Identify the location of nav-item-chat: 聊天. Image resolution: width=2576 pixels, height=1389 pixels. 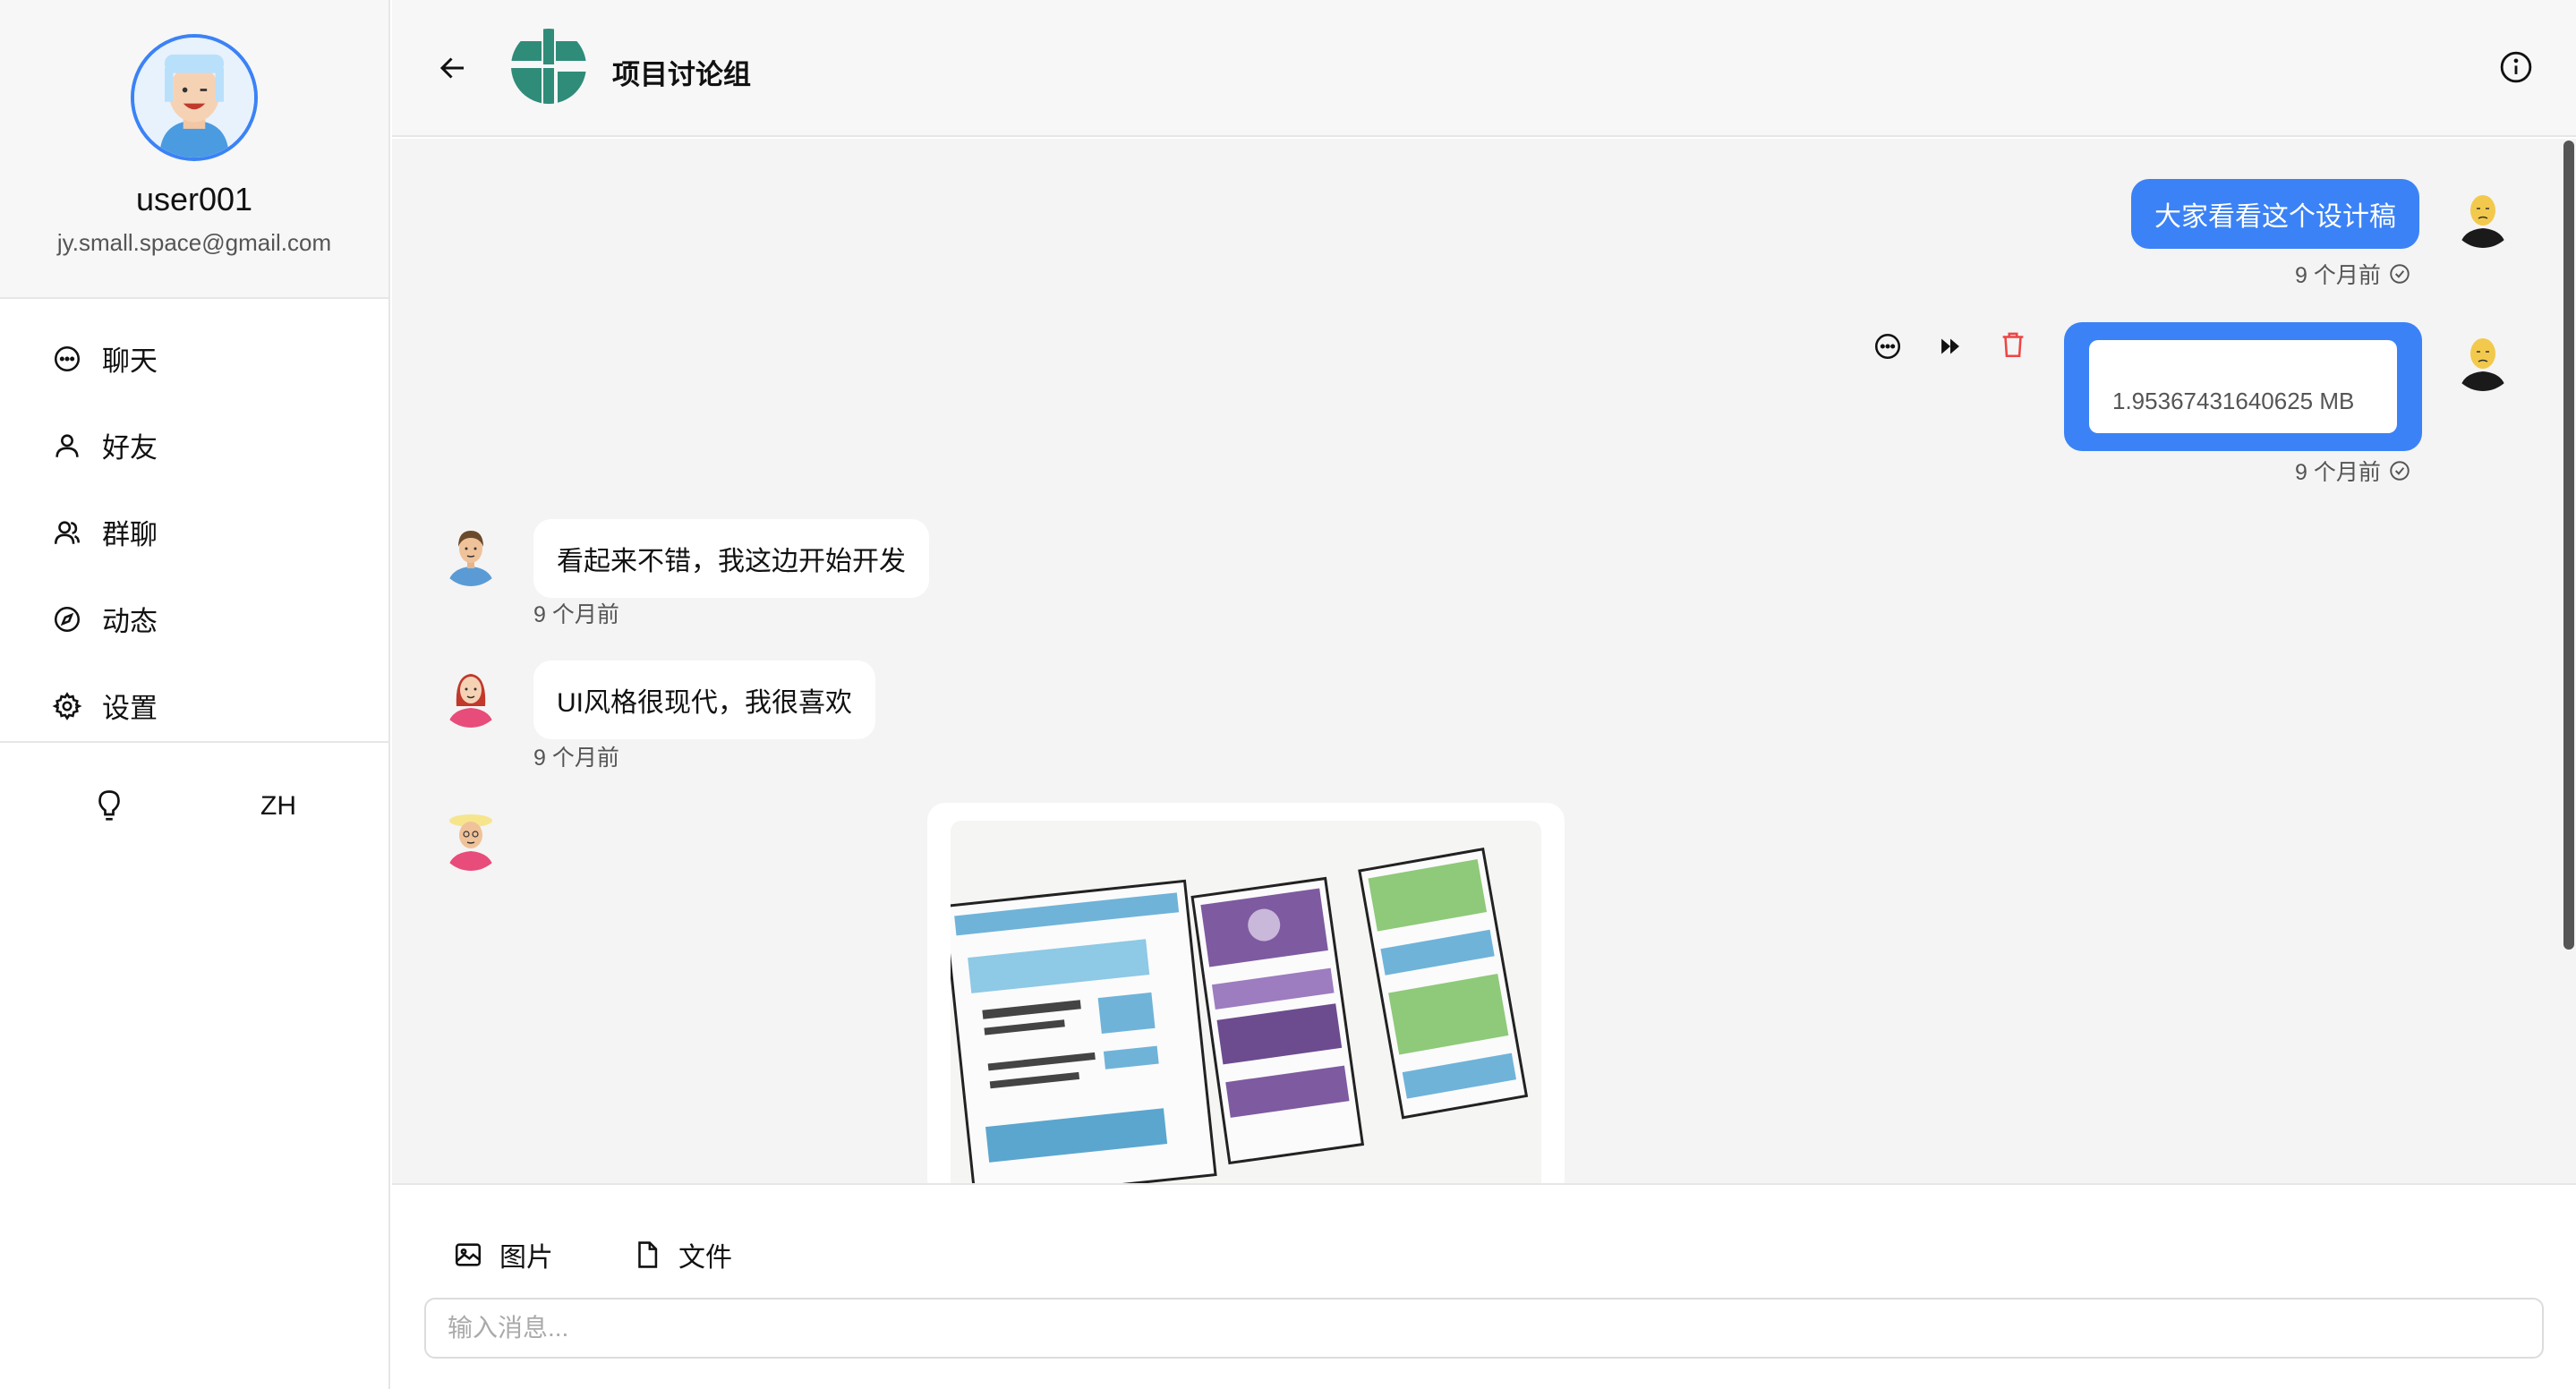
(194, 358).